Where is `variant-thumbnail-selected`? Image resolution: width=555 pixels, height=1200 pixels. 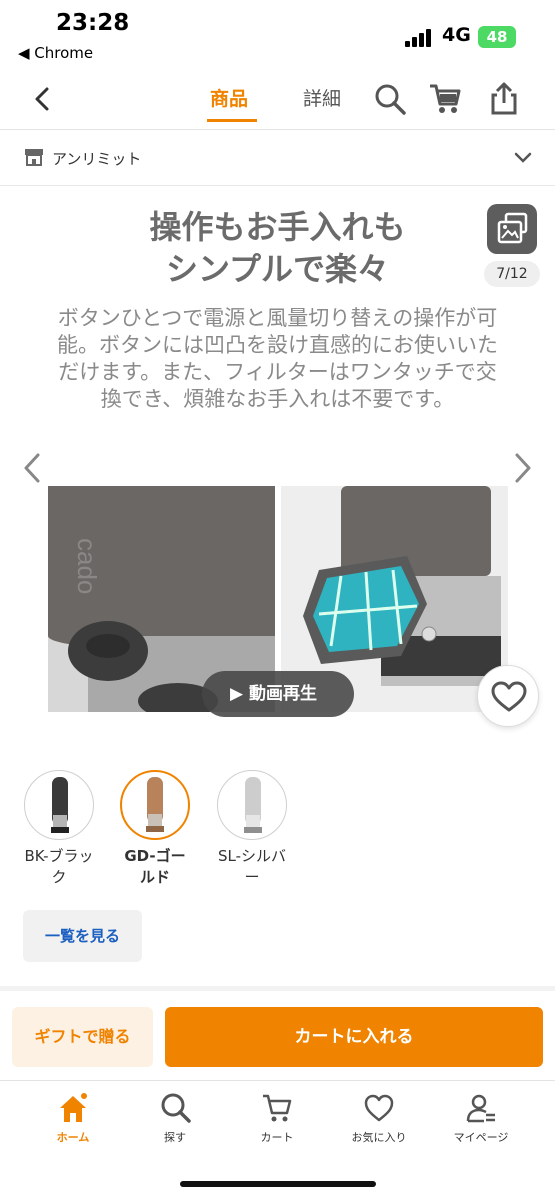
variant-thumbnail-selected is located at coordinates (155, 805).